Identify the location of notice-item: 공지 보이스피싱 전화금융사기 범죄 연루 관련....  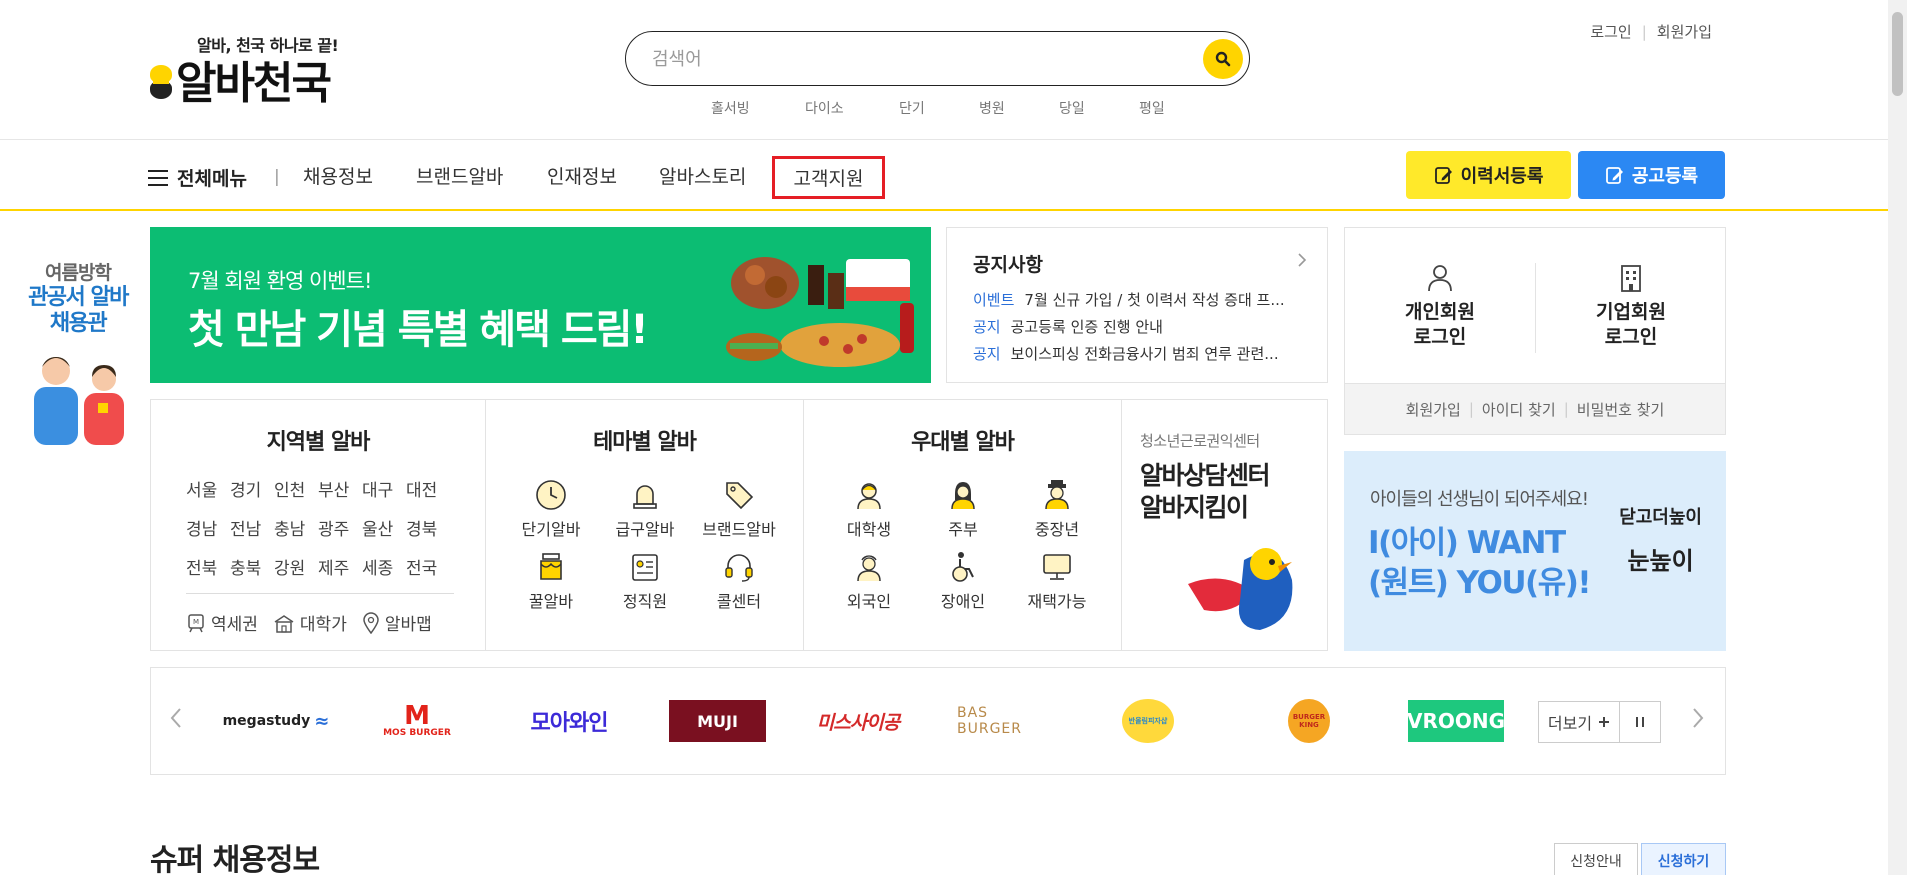
(1141, 356).